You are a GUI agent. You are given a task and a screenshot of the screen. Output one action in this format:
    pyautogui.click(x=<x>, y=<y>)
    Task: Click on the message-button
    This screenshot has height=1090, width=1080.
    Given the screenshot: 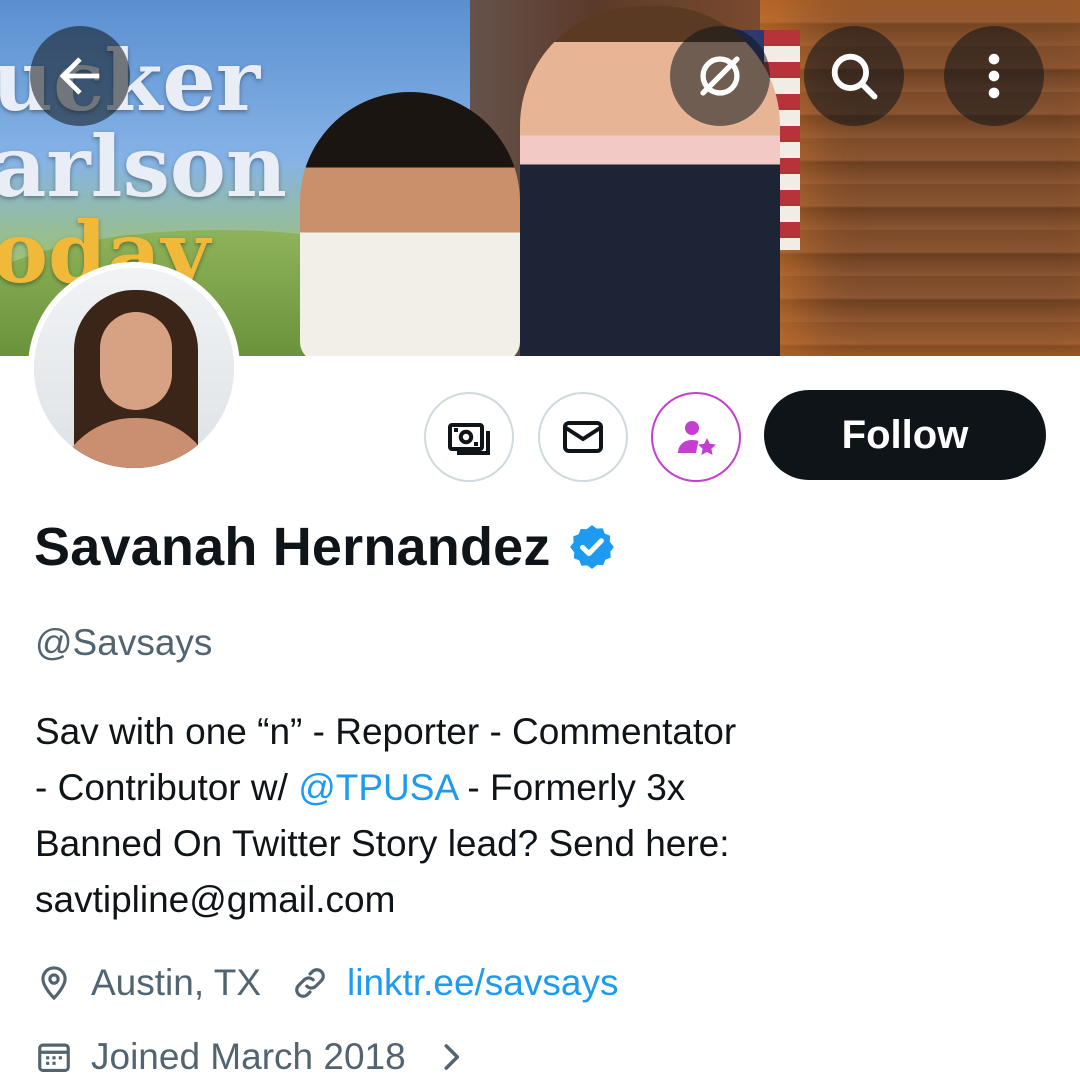 What is the action you would take?
    pyautogui.click(x=583, y=437)
    